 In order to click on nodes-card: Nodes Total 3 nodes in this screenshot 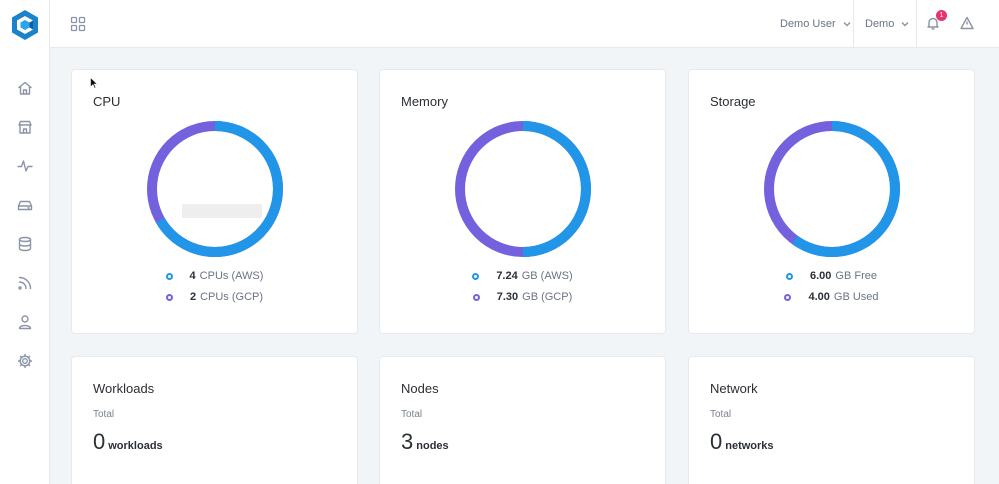, I will do `click(522, 420)`.